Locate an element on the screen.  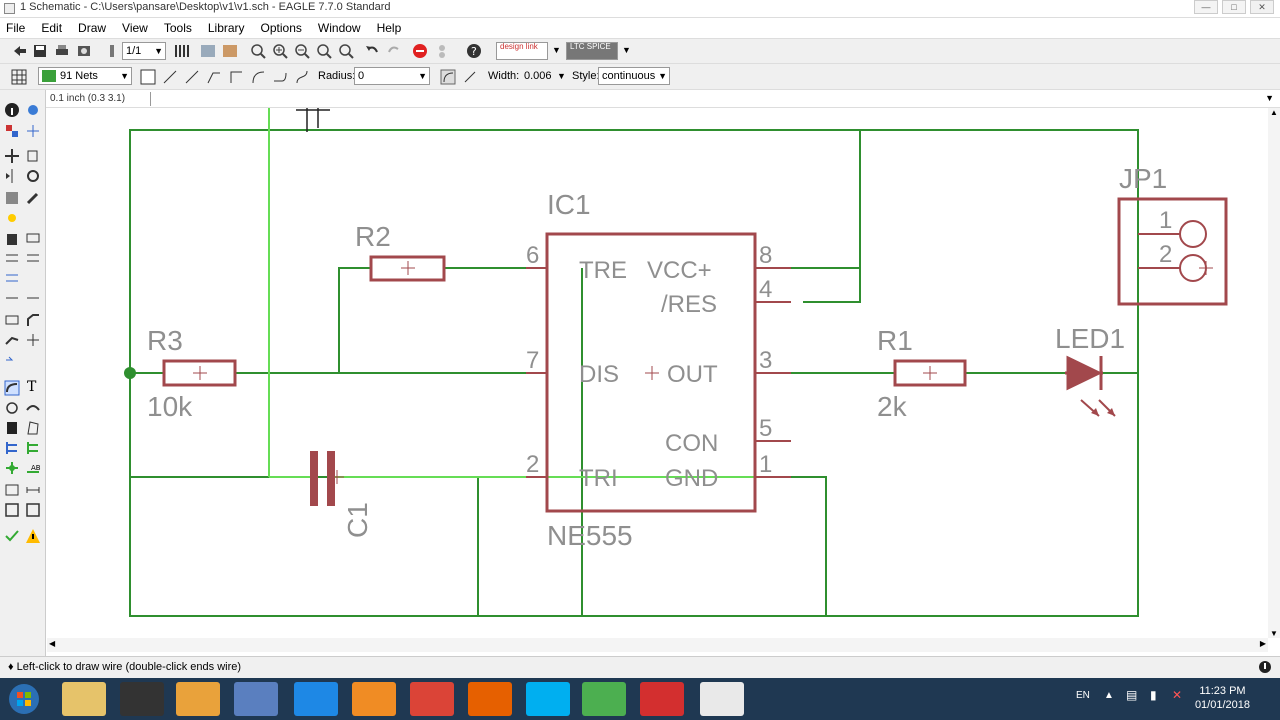
invoke-icon is located at coordinates (33, 340).